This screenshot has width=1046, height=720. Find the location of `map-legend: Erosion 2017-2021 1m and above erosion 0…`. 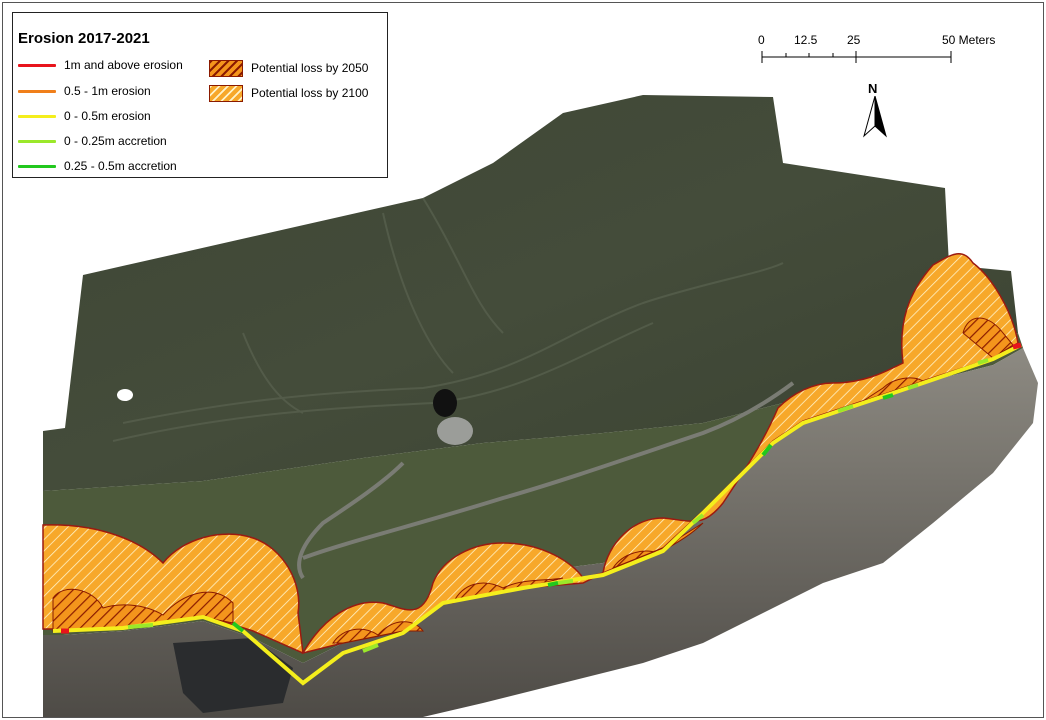

map-legend: Erosion 2017-2021 1m and above erosion 0… is located at coordinates (200, 95).